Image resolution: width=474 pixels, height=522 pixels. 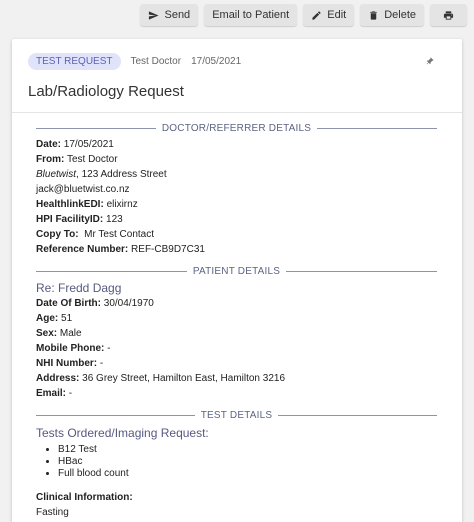 I want to click on trash-icon, so click(x=373, y=15).